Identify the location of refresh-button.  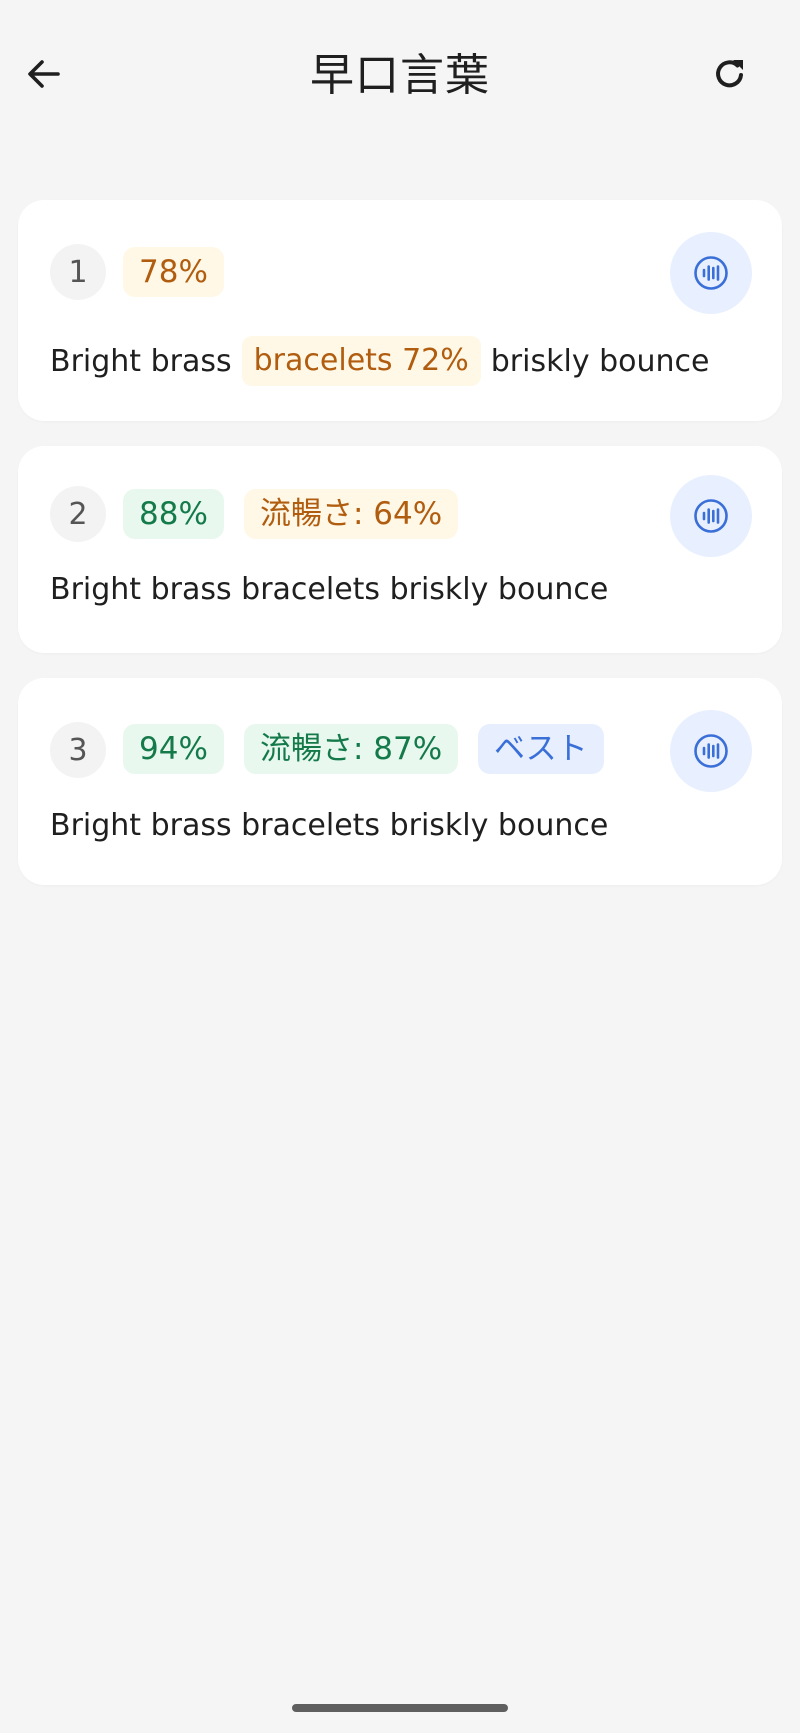
(730, 74).